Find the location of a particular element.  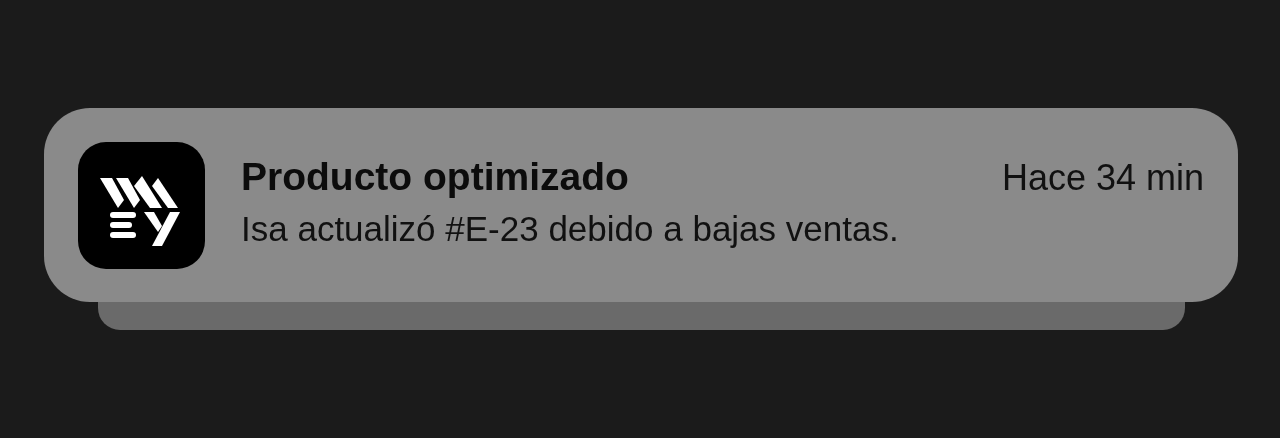

notification-title: Producto optimizado is located at coordinates (435, 177).